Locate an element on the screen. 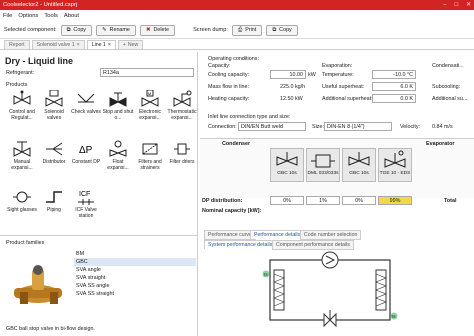  title-bar: Coolselector2 - Untitled.csprj − □ ✕ is located at coordinates (237, 5).